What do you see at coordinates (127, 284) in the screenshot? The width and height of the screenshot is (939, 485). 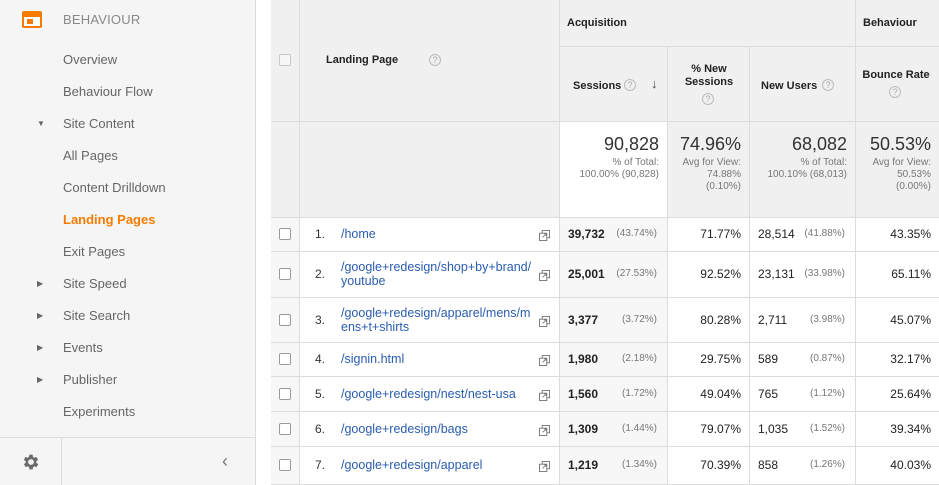 I see `sidebar-item-site-speed: ▶ Site Speed` at bounding box center [127, 284].